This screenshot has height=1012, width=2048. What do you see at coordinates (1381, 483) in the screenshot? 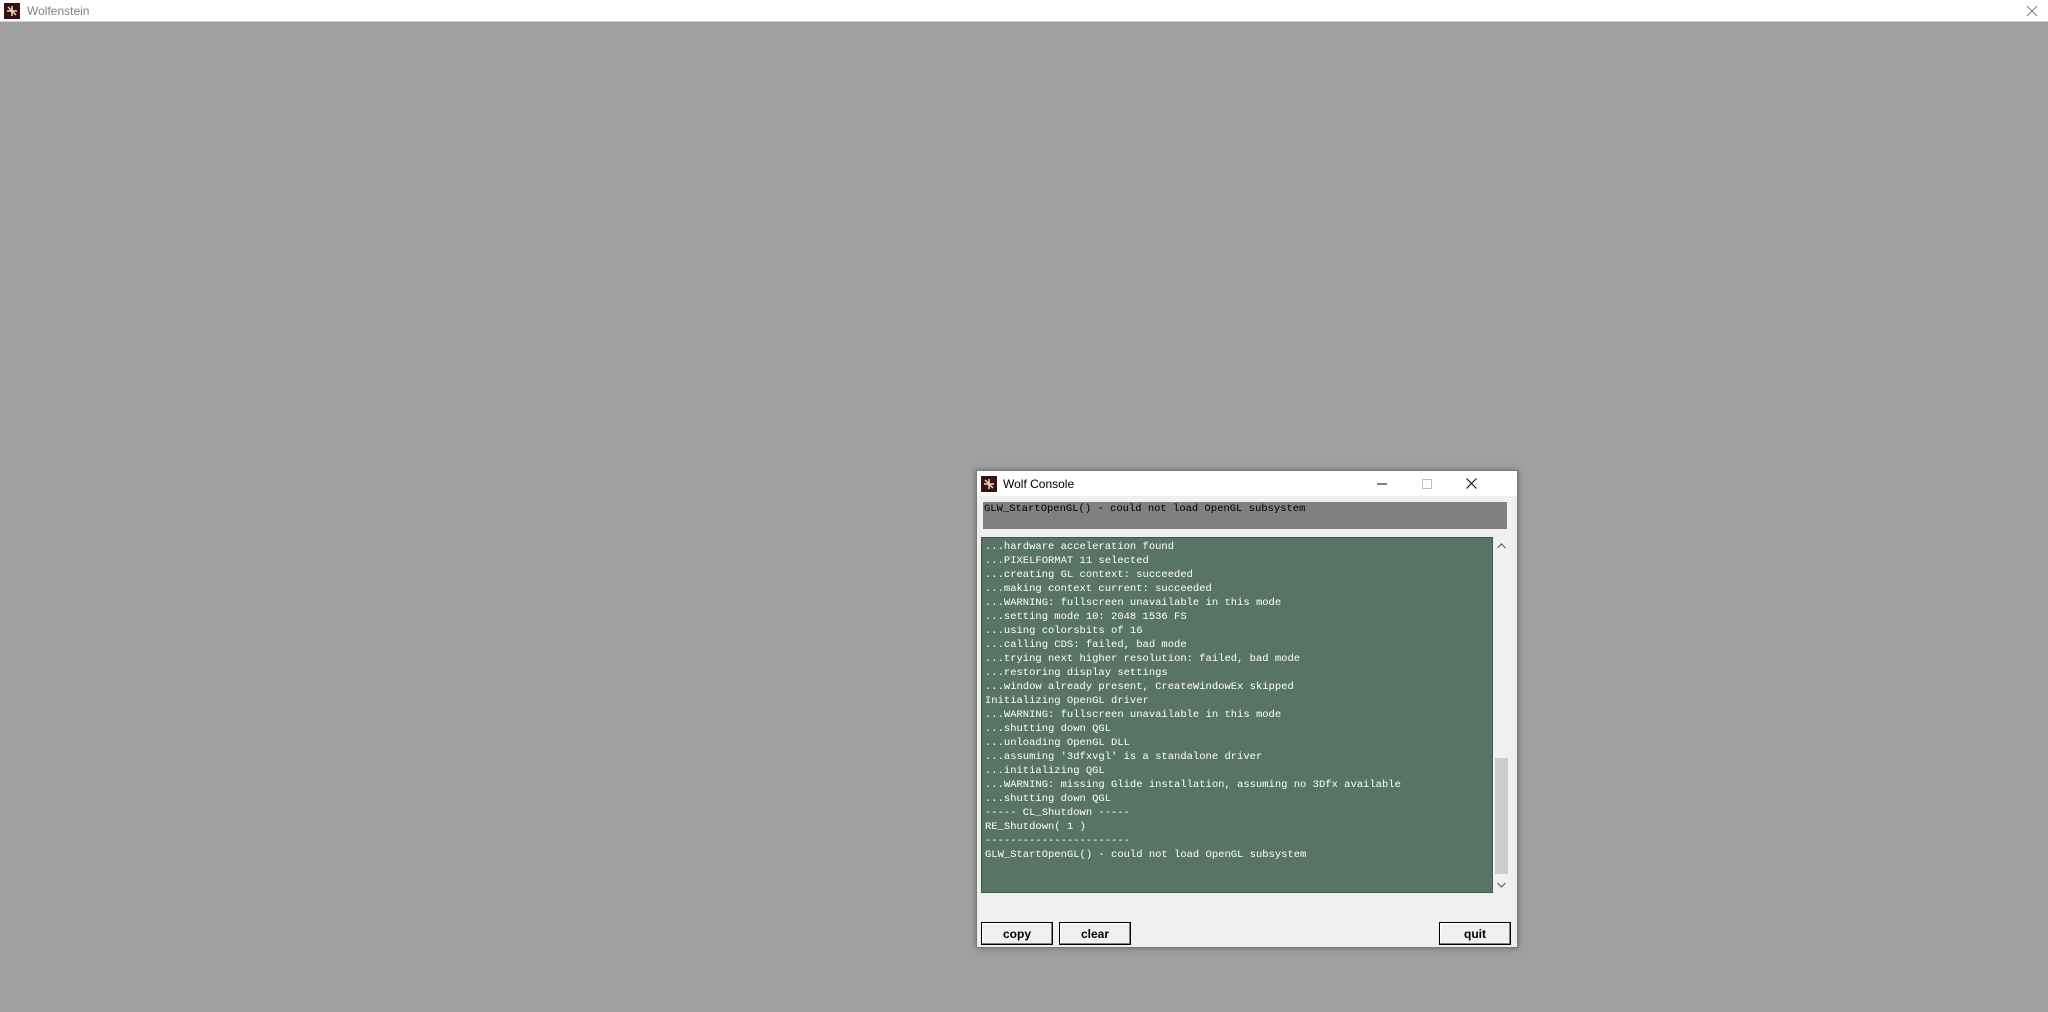
I see `minimize-icon` at bounding box center [1381, 483].